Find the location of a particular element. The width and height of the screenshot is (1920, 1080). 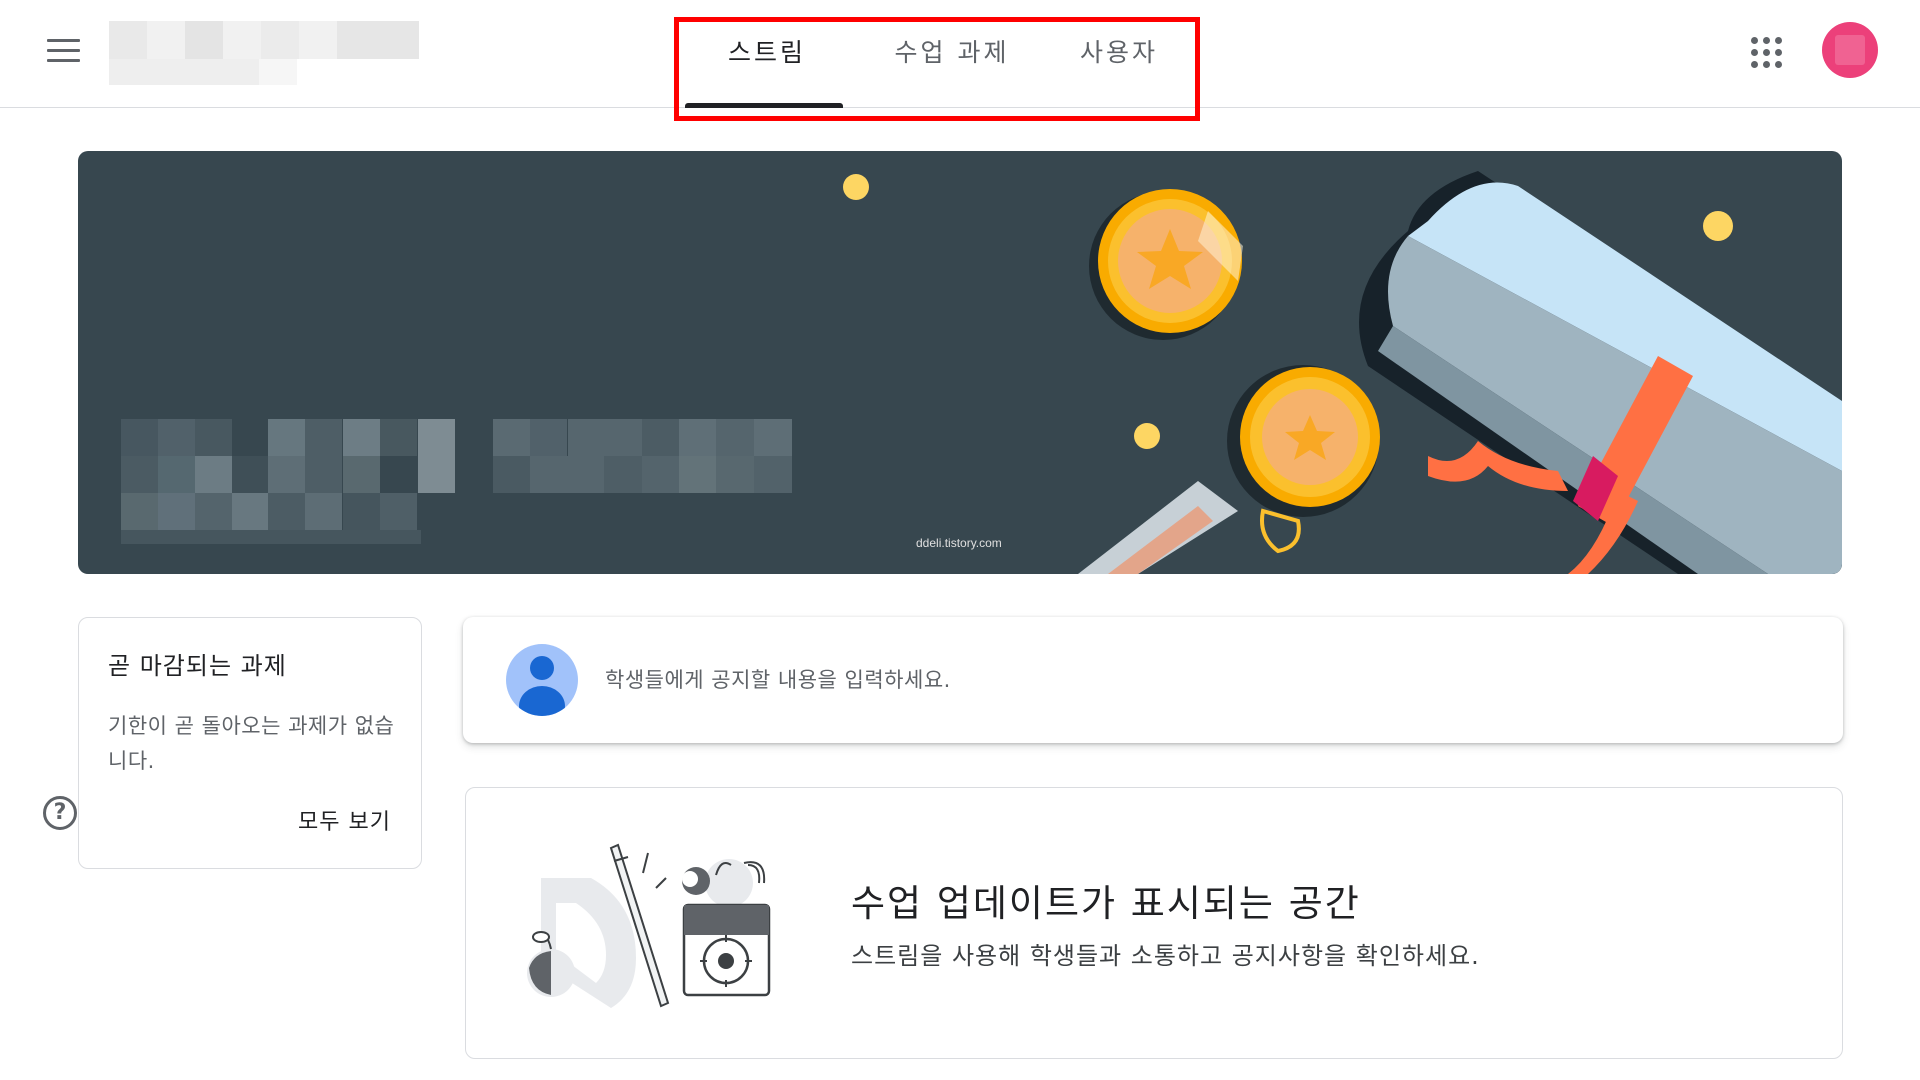

upcoming-work-card: 곧 마감되는 과제 기한이 곧 돌아오는 과제가 없습니다. 모두 보기 is located at coordinates (250, 743).